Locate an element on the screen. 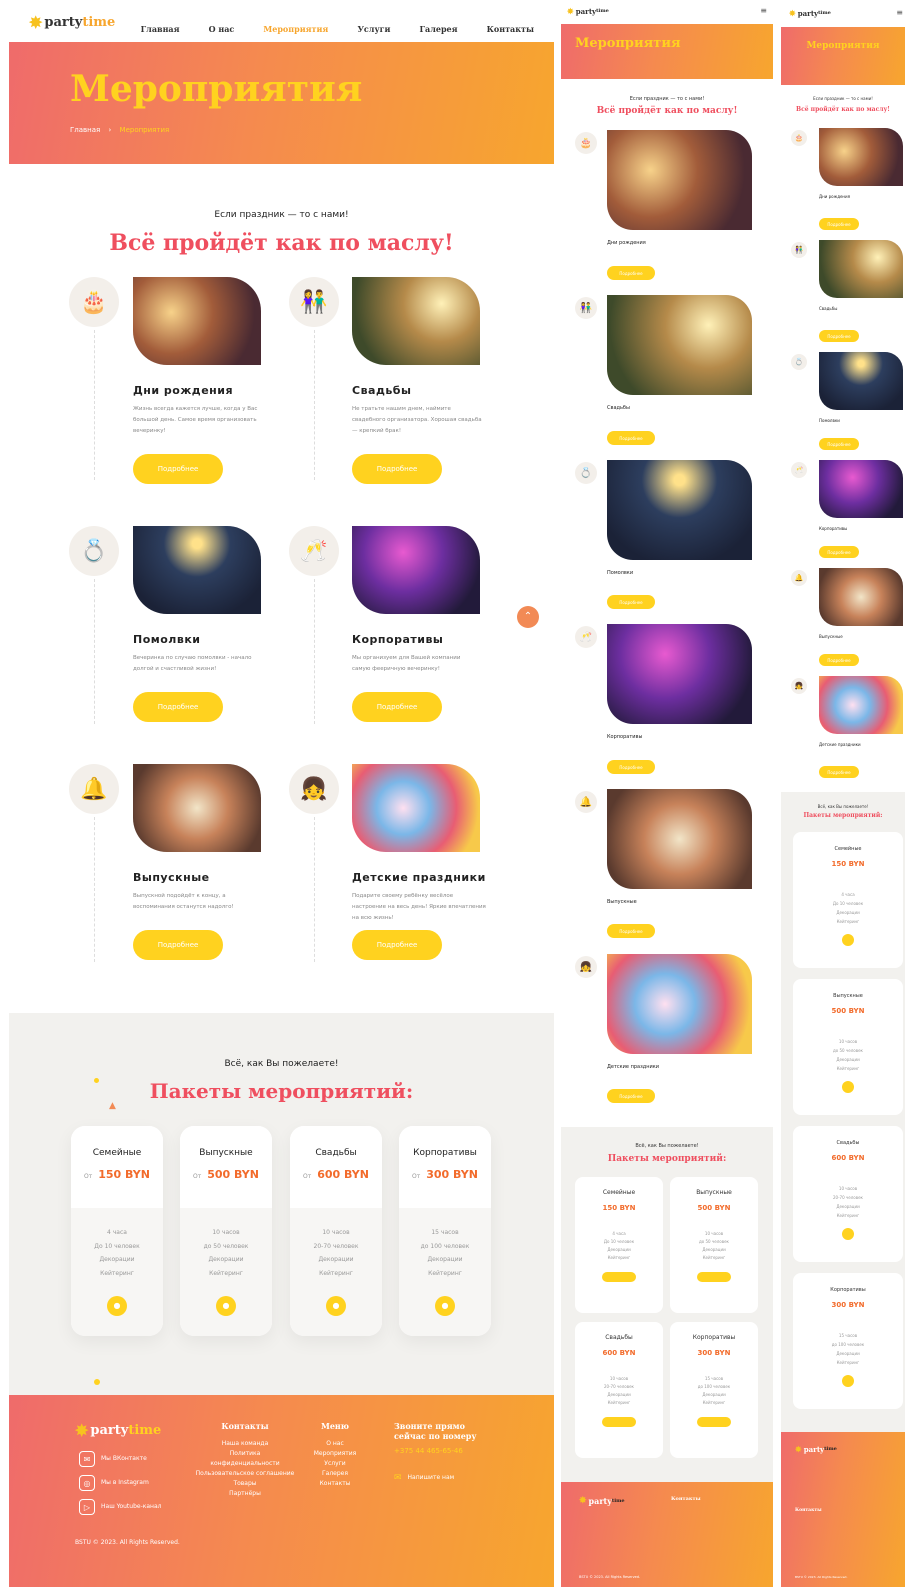 This screenshot has height=1587, width=914. phone-number: +375 44 465-65-46 is located at coordinates (439, 1451).